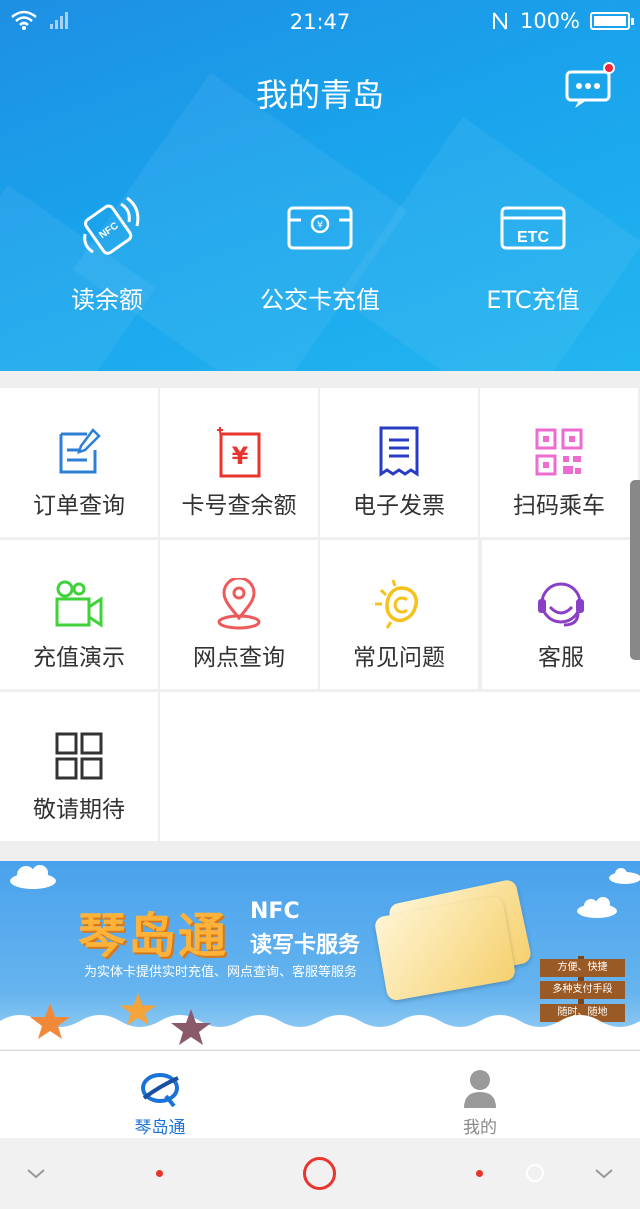 The height and width of the screenshot is (1209, 640). I want to click on outlet-query-button: 网点查询, so click(239, 614).